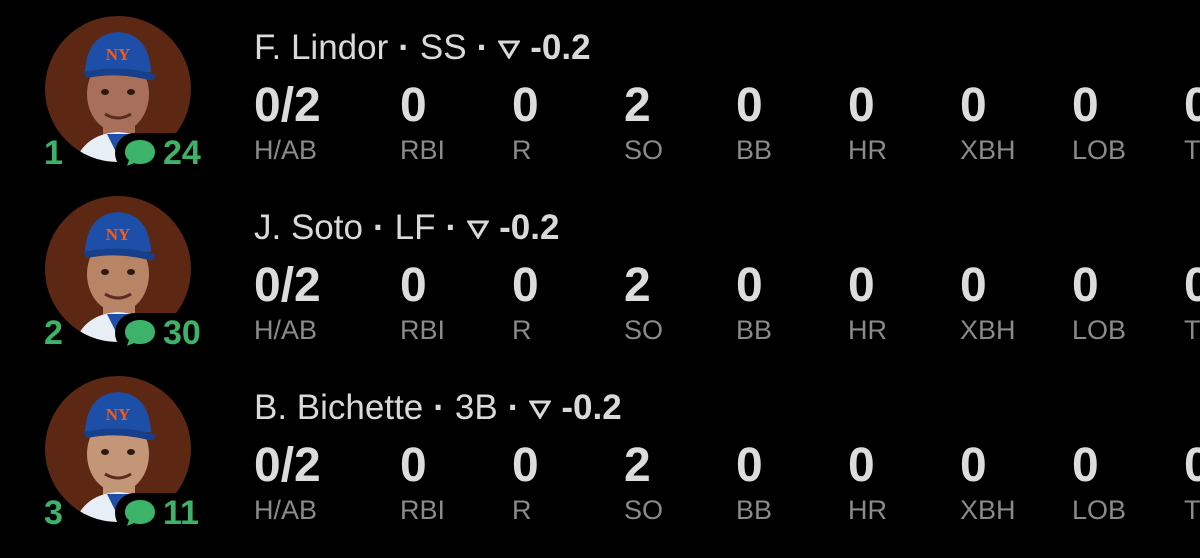 The image size is (1200, 558). What do you see at coordinates (443, 47) in the screenshot?
I see `player-position: SS` at bounding box center [443, 47].